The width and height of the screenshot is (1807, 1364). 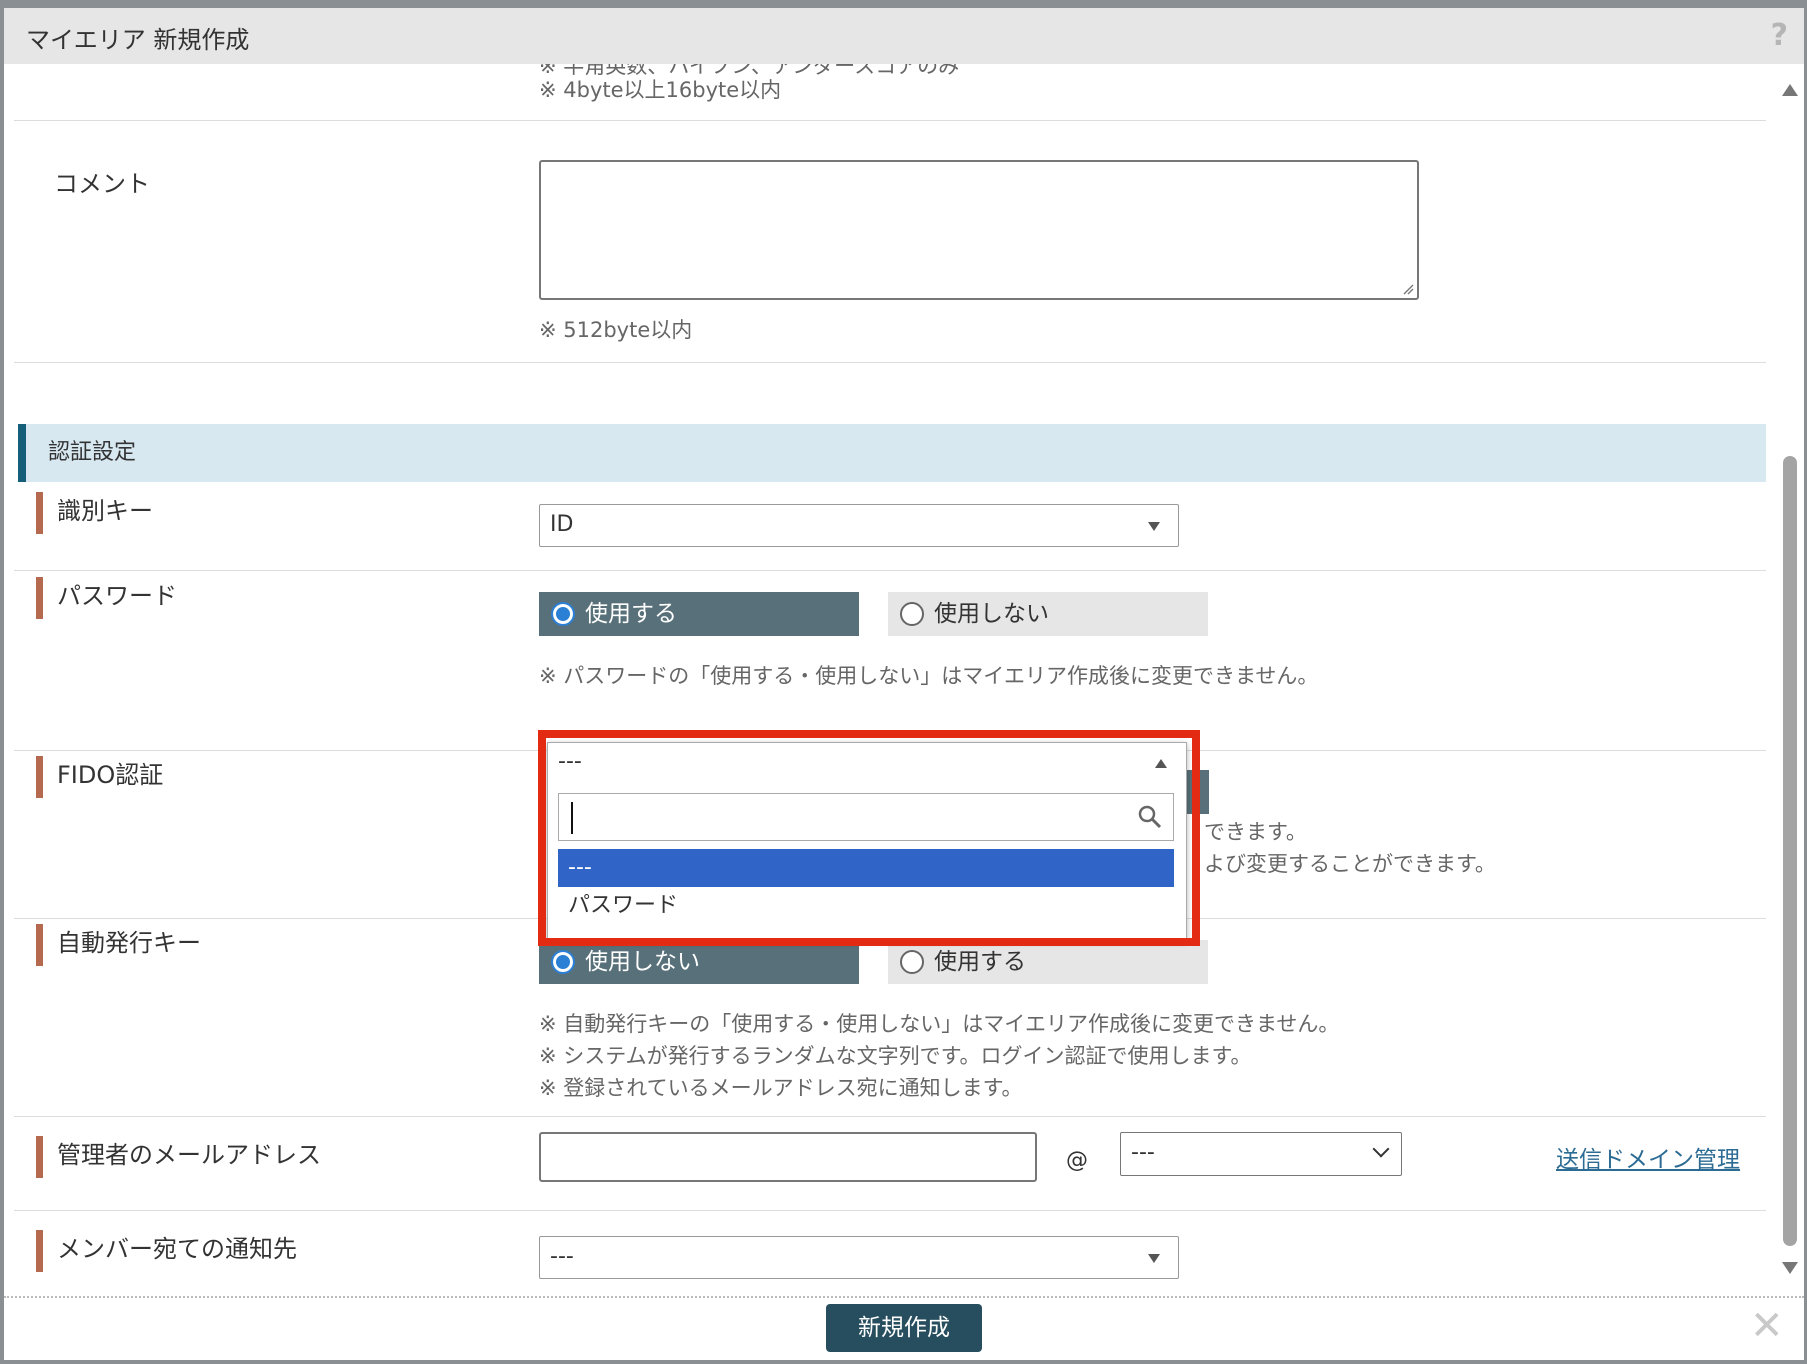 What do you see at coordinates (99, 777) in the screenshot?
I see `fido-label: FIDO認証` at bounding box center [99, 777].